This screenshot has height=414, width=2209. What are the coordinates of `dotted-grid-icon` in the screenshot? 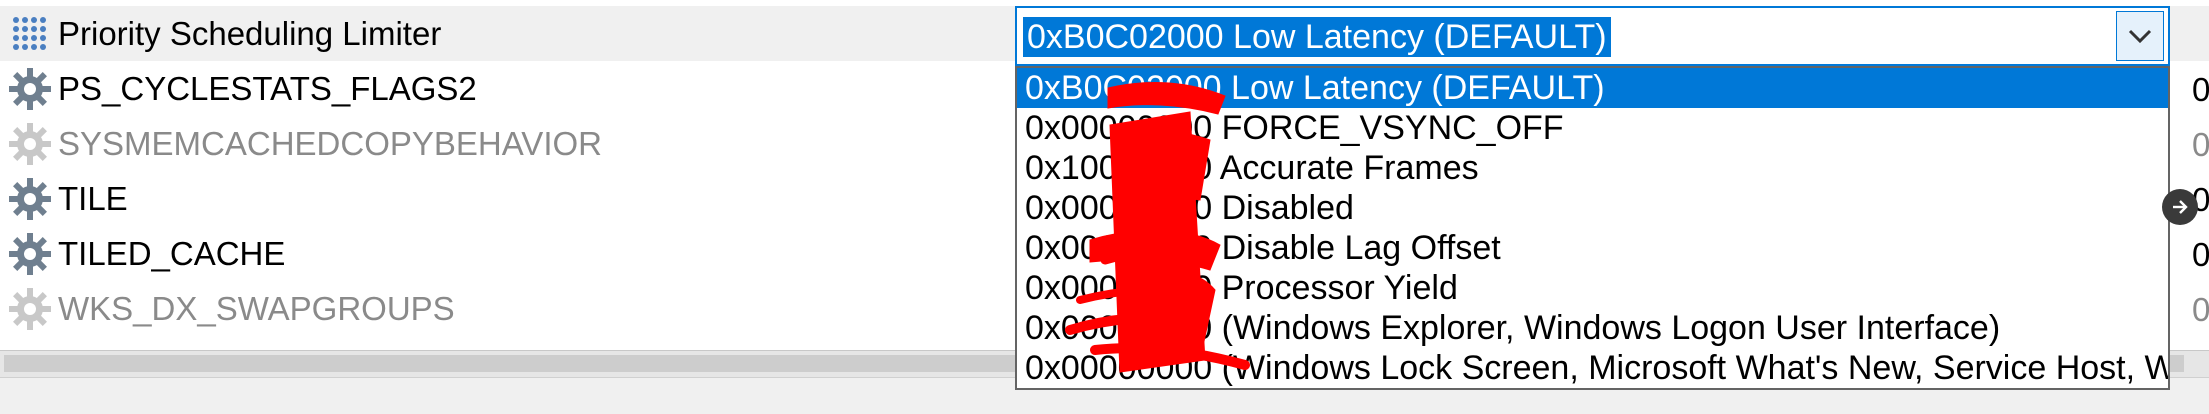 It's located at (29, 33).